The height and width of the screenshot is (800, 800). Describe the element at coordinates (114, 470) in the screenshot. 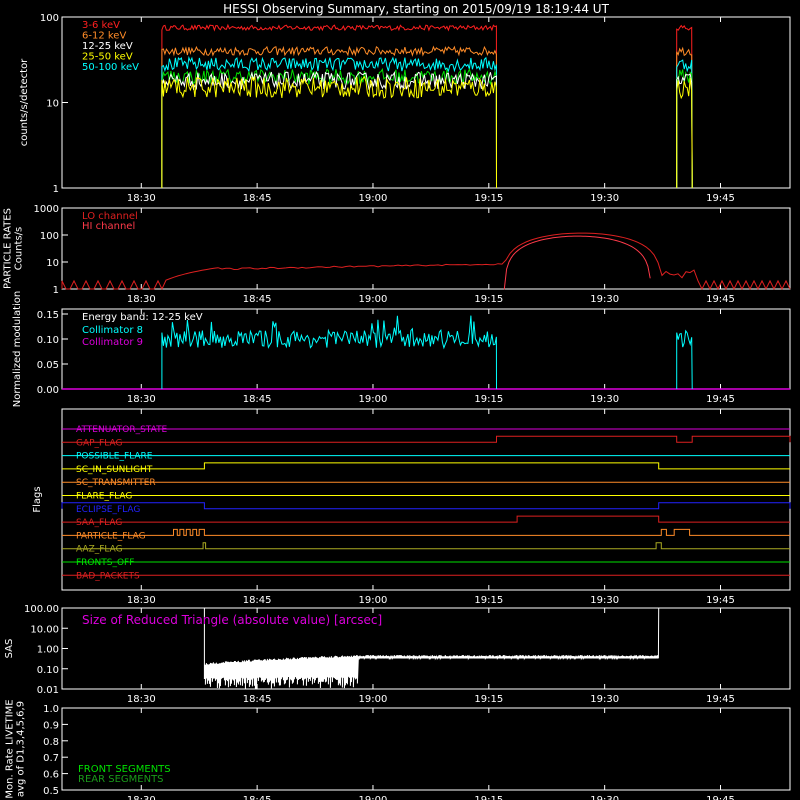

I see `flag-label: SC_IN_SUNLIGHT` at that location.